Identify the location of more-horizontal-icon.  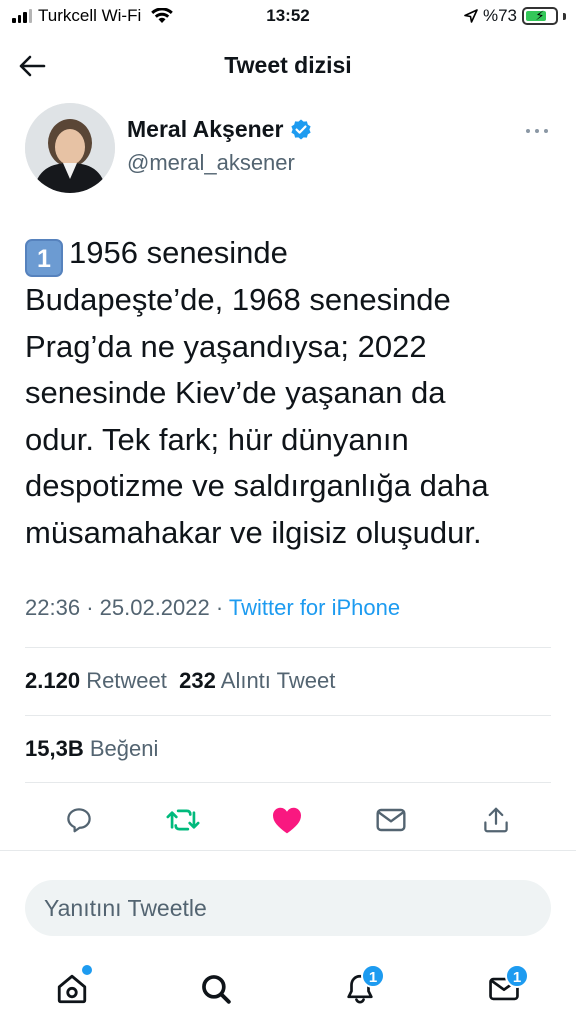
(537, 131).